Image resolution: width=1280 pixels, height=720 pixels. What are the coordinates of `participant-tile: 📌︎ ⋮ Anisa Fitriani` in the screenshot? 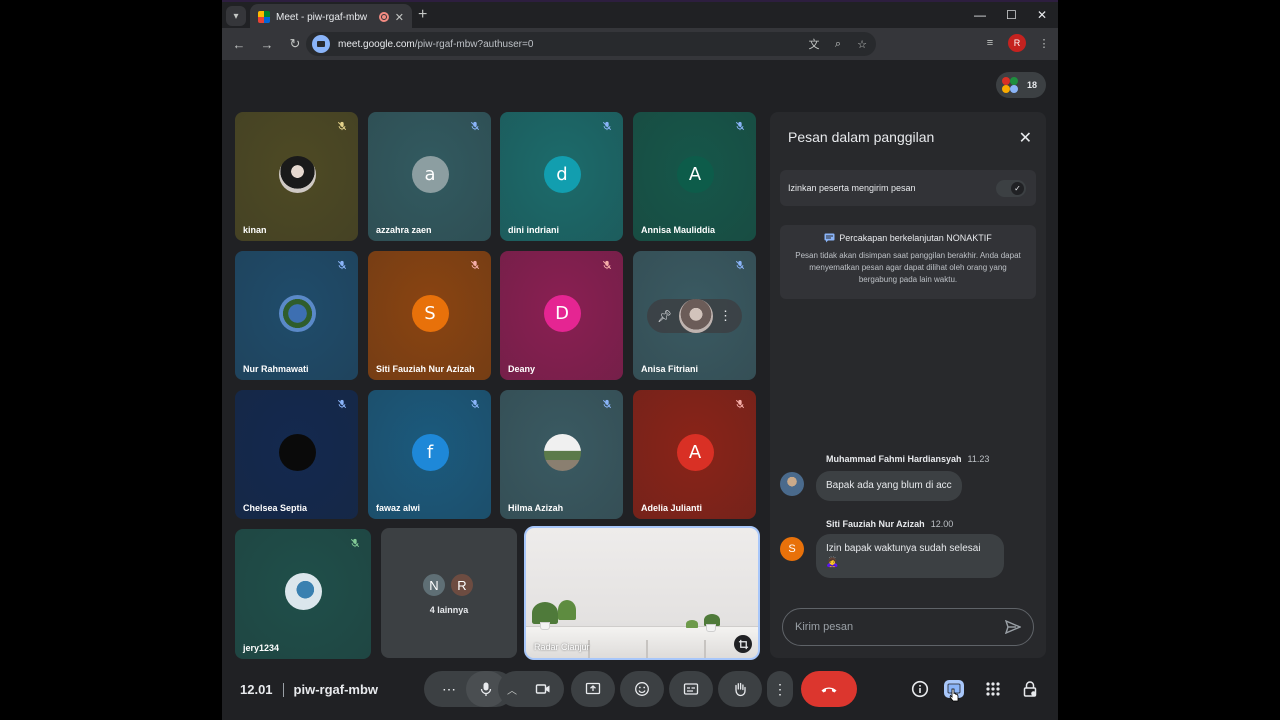 It's located at (694, 315).